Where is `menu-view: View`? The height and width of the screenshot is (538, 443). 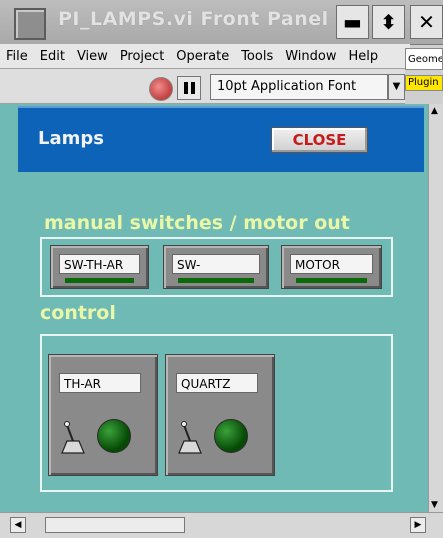 menu-view: View is located at coordinates (92, 56).